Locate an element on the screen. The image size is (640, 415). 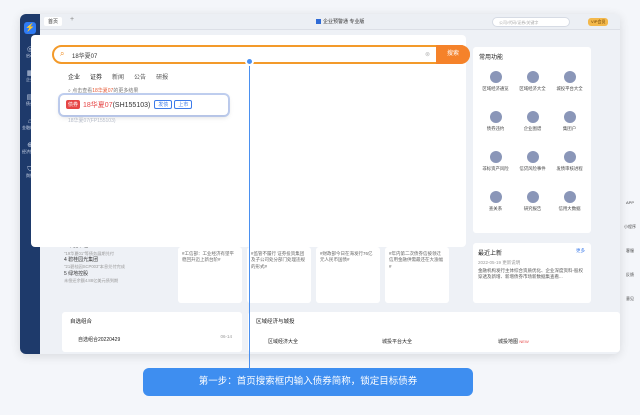
news-card: #监管不履行 证券投资集团及子公司处分部门处理违规的形式# is located at coordinates (279, 275).